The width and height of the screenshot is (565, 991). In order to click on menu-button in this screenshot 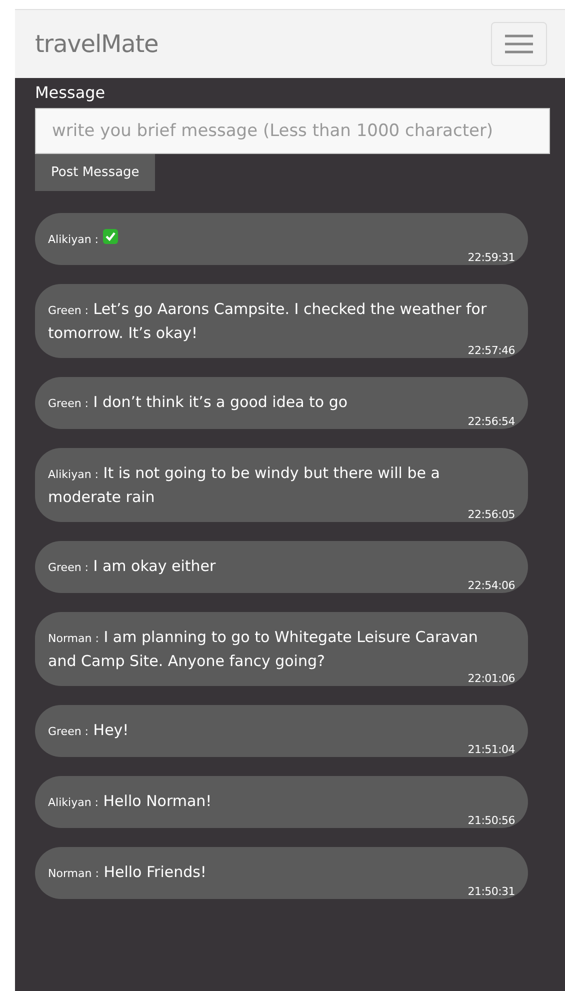, I will do `click(519, 44)`.